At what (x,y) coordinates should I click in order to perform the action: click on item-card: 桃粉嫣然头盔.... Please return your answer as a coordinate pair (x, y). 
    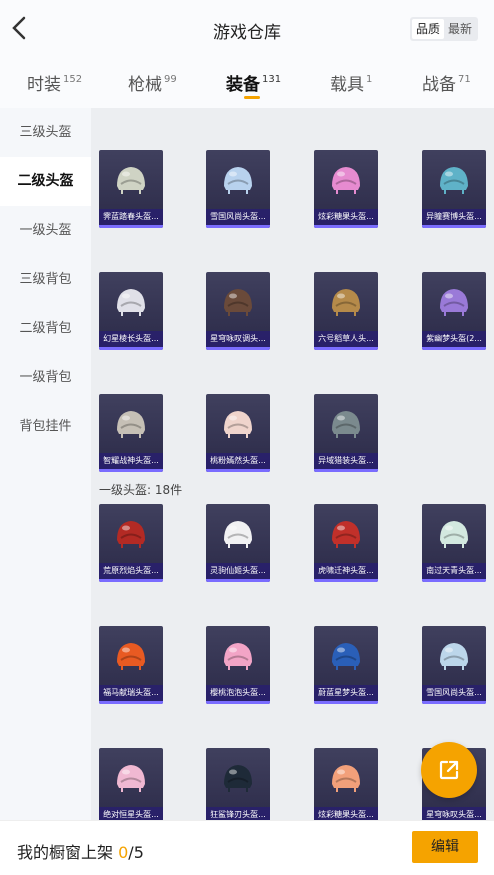
    Looking at the image, I should click on (238, 433).